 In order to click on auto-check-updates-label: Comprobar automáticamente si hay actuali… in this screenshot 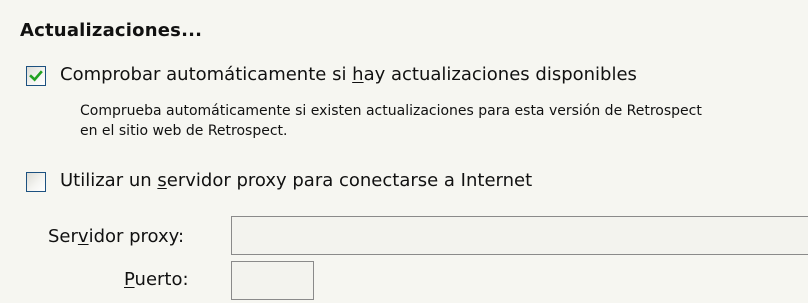, I will do `click(348, 74)`.